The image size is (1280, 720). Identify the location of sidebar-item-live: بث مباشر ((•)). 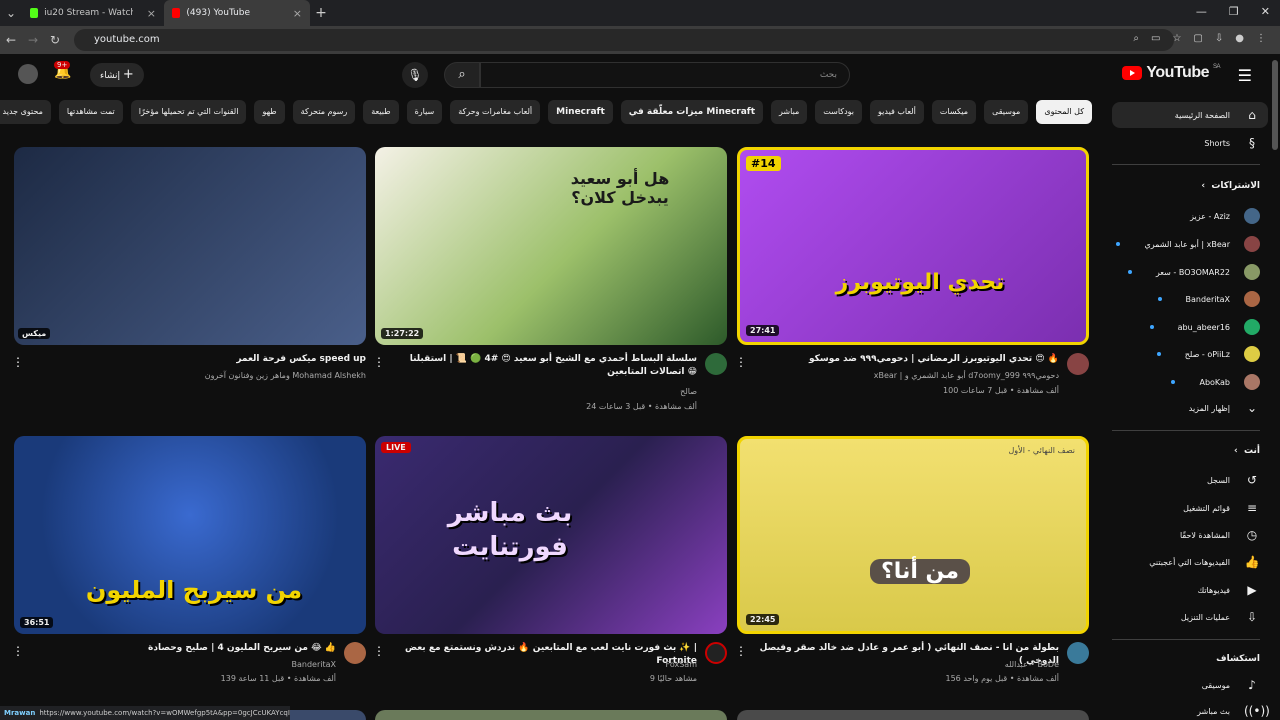
(1233, 711).